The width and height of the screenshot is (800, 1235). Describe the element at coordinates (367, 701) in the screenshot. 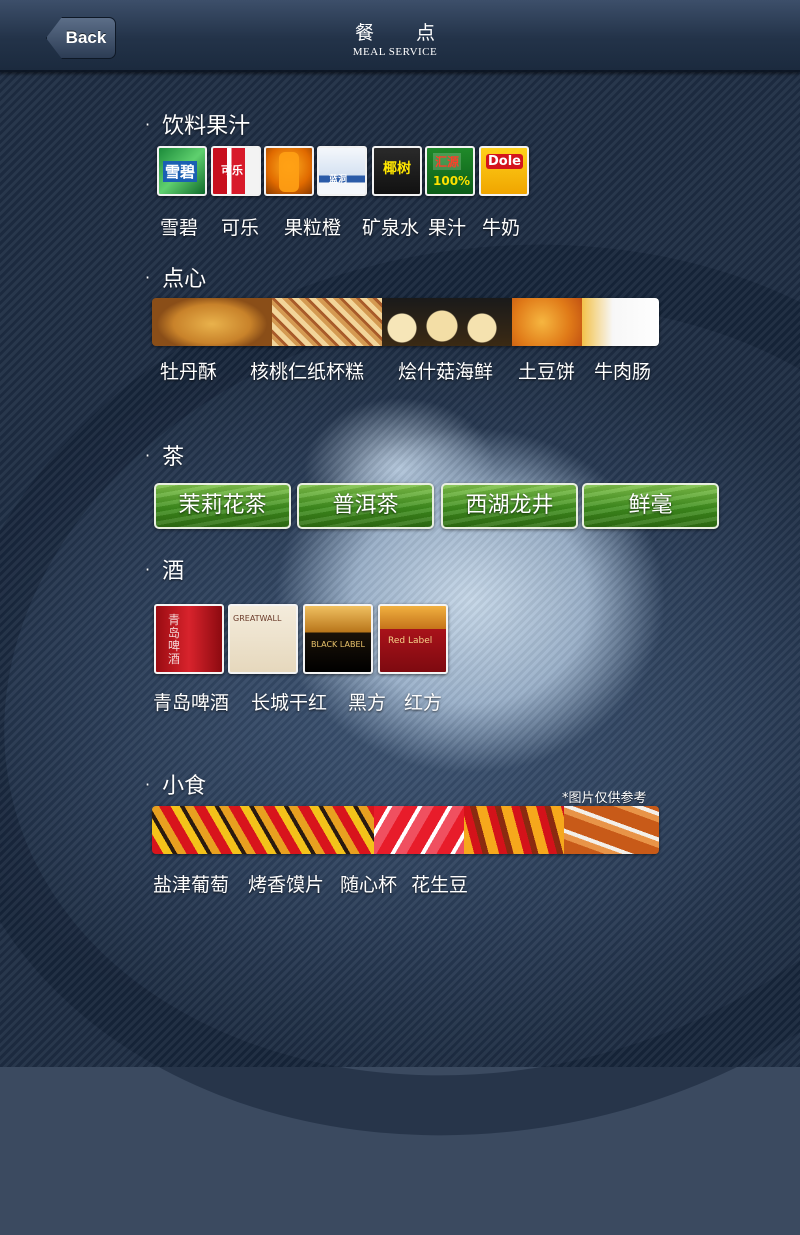

I see `wine-label: 黑方` at that location.